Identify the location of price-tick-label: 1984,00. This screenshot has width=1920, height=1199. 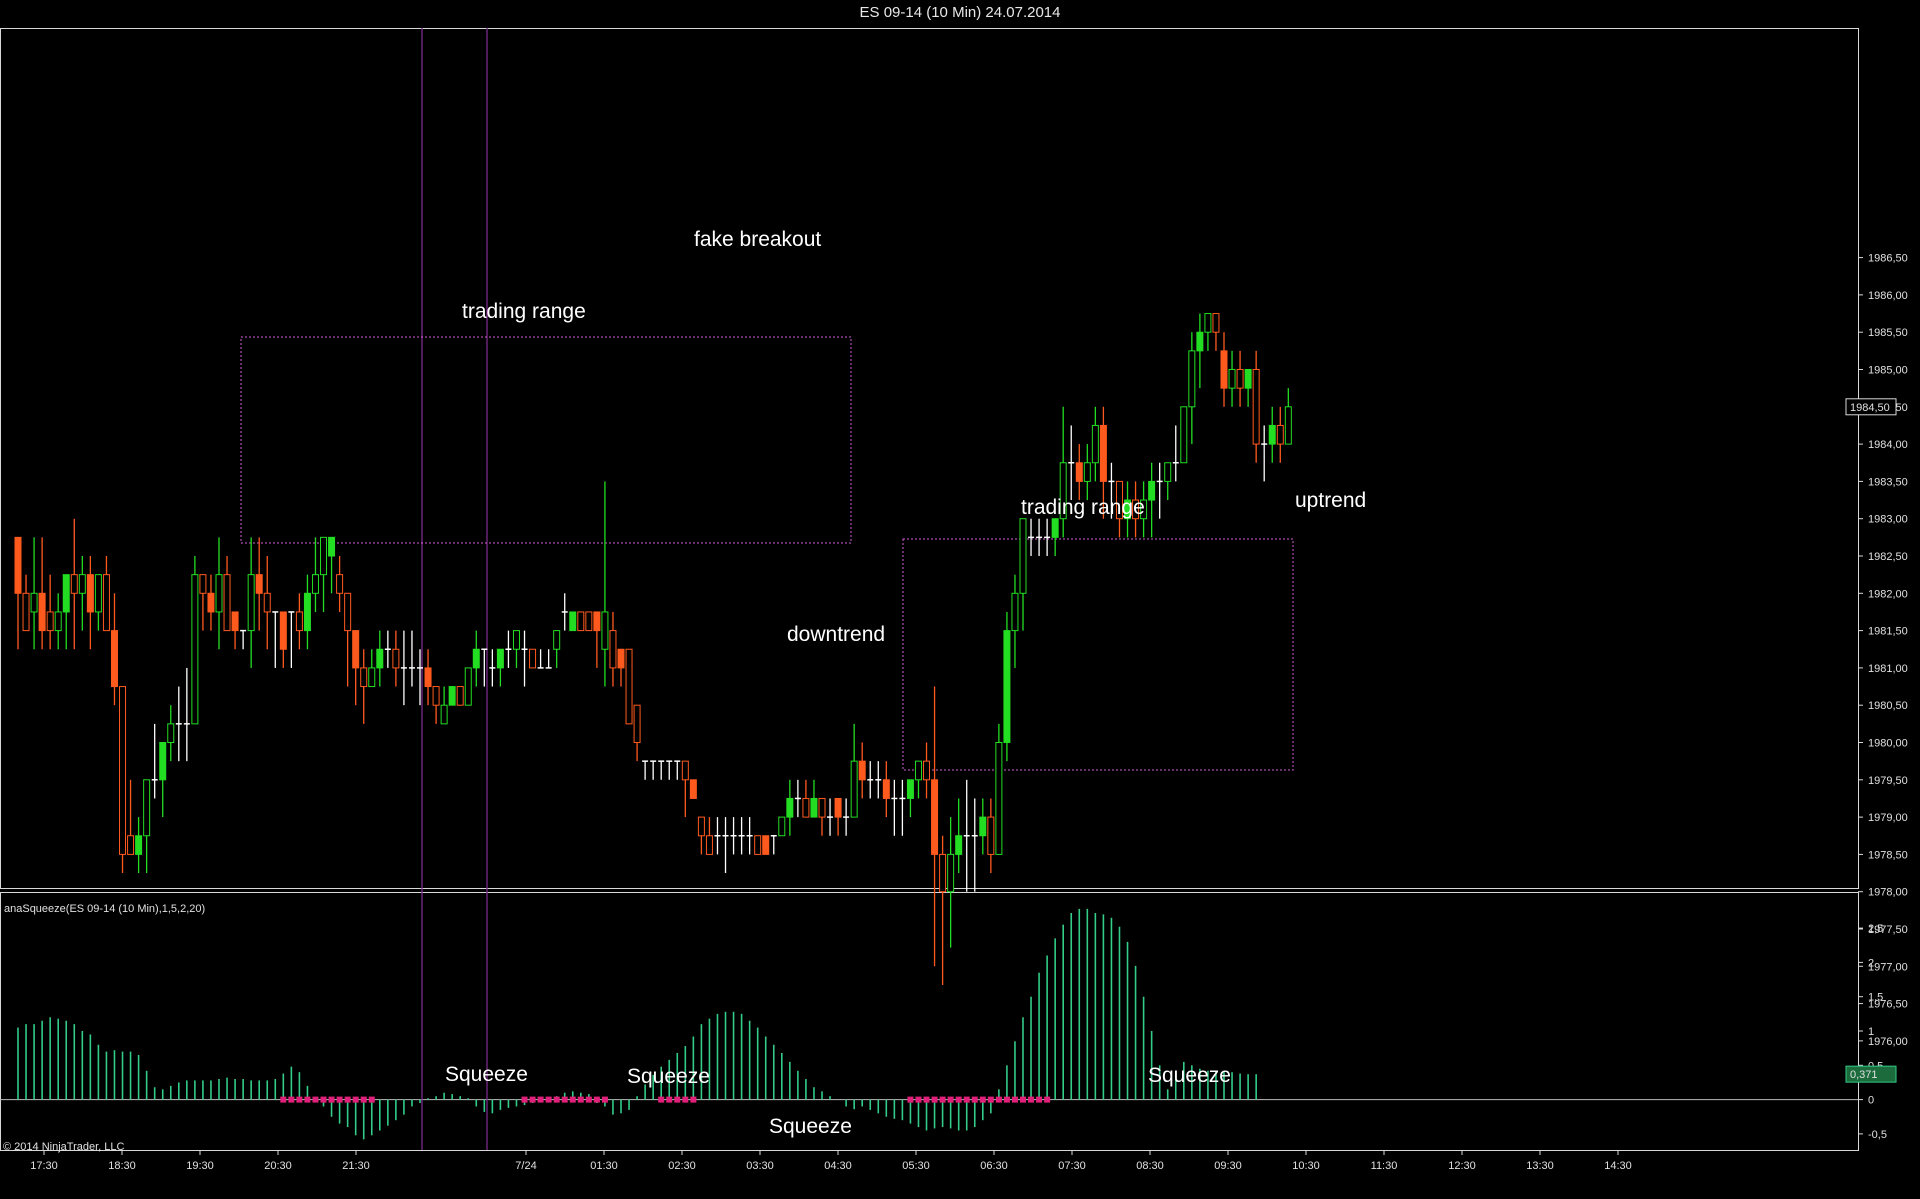
(1888, 445).